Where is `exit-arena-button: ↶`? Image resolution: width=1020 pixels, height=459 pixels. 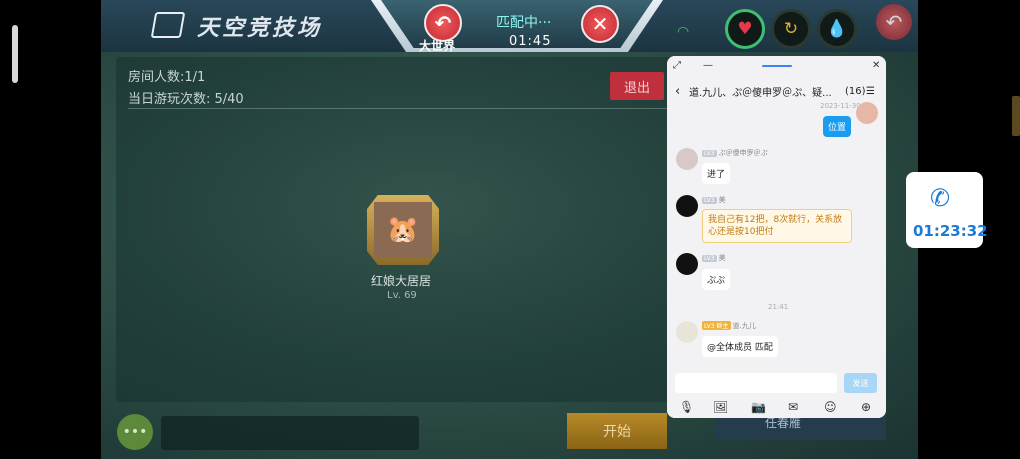 exit-arena-button: ↶ is located at coordinates (894, 22).